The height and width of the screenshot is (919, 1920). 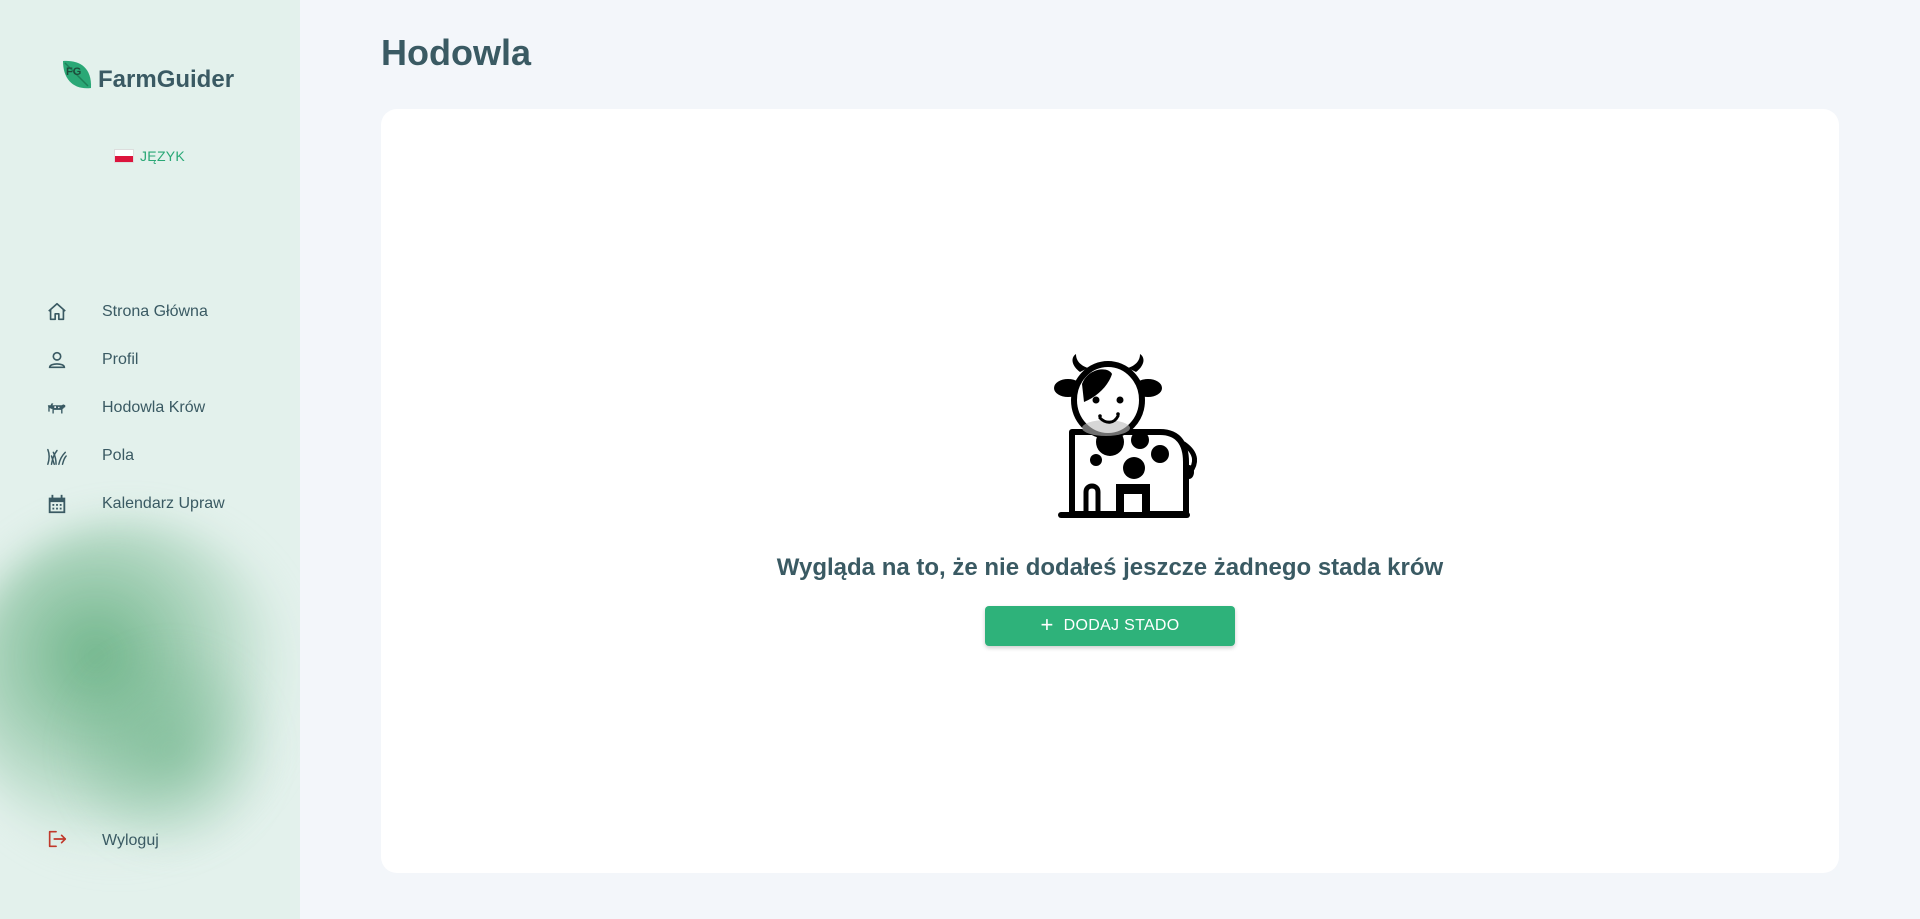 What do you see at coordinates (1047, 624) in the screenshot?
I see `plus-icon: +` at bounding box center [1047, 624].